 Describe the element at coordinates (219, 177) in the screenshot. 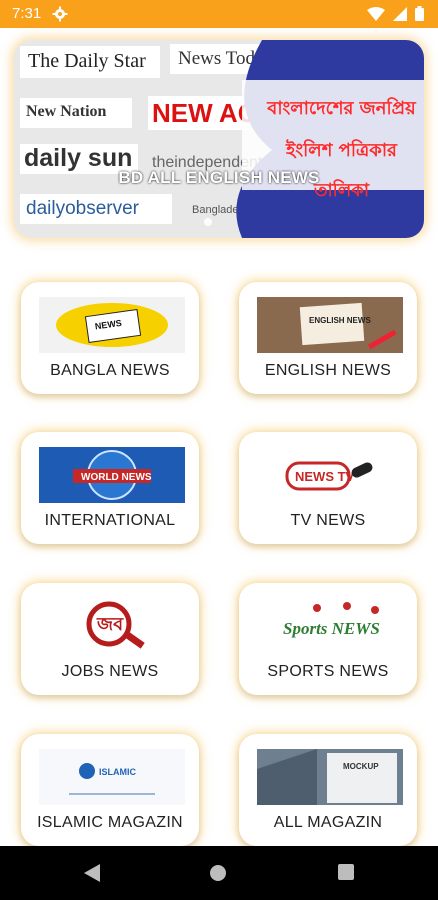

I see `banner-title: BD ALL ENGLISH NEWS` at that location.